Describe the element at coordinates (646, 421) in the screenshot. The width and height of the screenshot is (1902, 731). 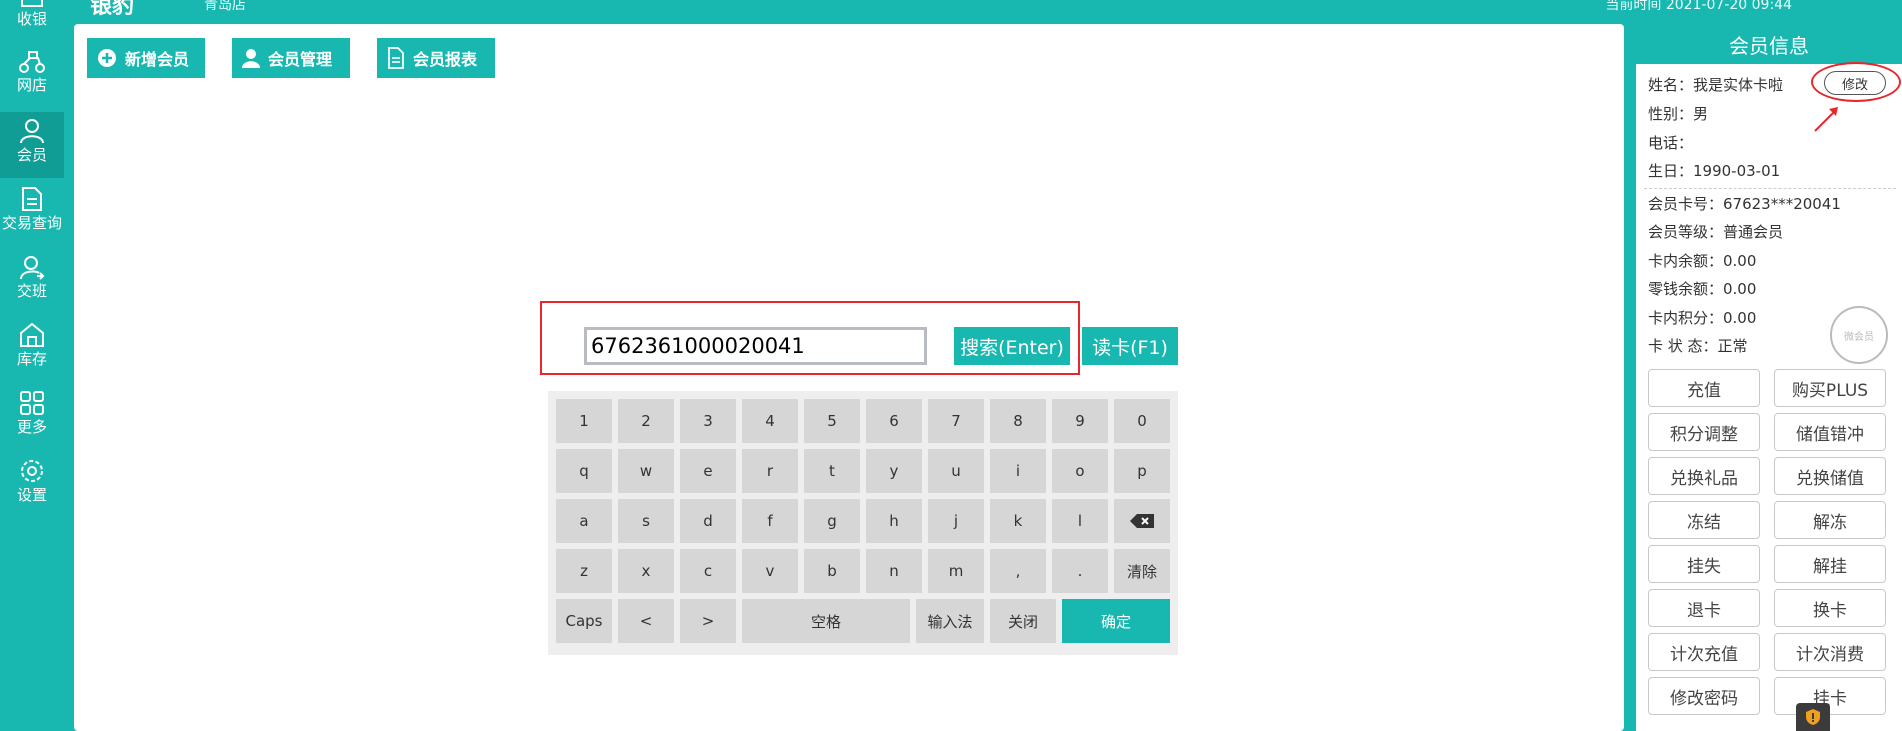
I see `key-2: 2` at that location.